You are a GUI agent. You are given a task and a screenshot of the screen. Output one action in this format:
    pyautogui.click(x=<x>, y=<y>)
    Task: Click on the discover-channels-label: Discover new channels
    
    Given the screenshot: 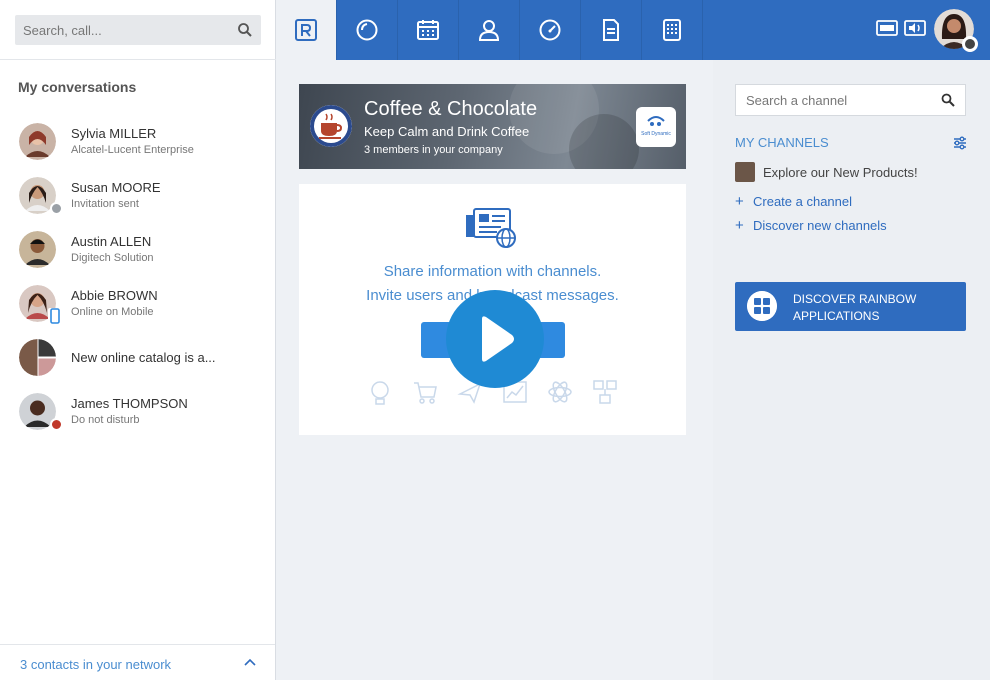 What is the action you would take?
    pyautogui.click(x=820, y=225)
    